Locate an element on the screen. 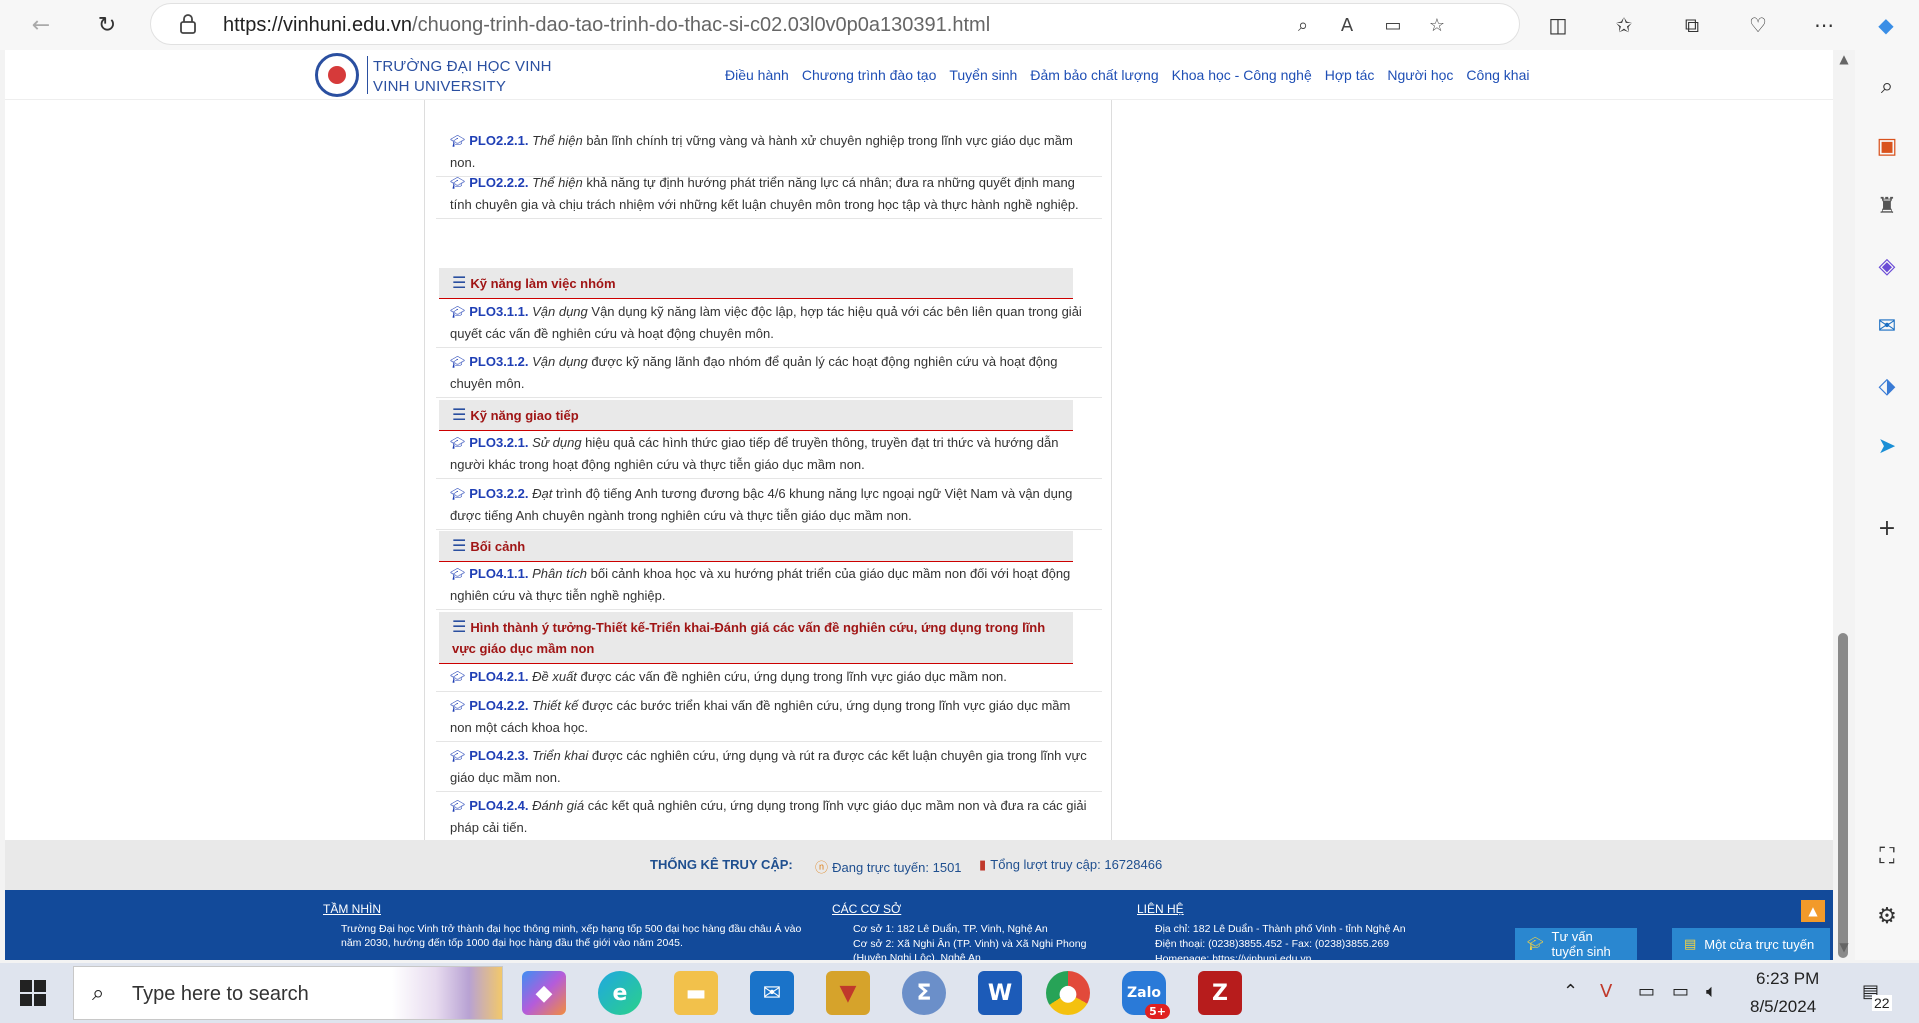 The image size is (1919, 1023). games-icon: ♜ is located at coordinates (1887, 206).